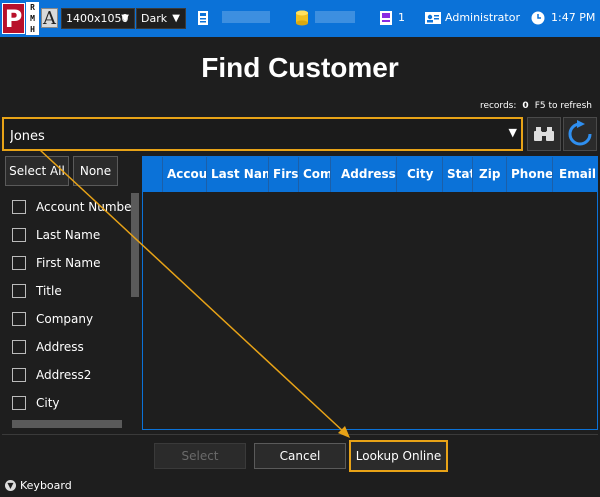  I want to click on station-icon, so click(386, 18).